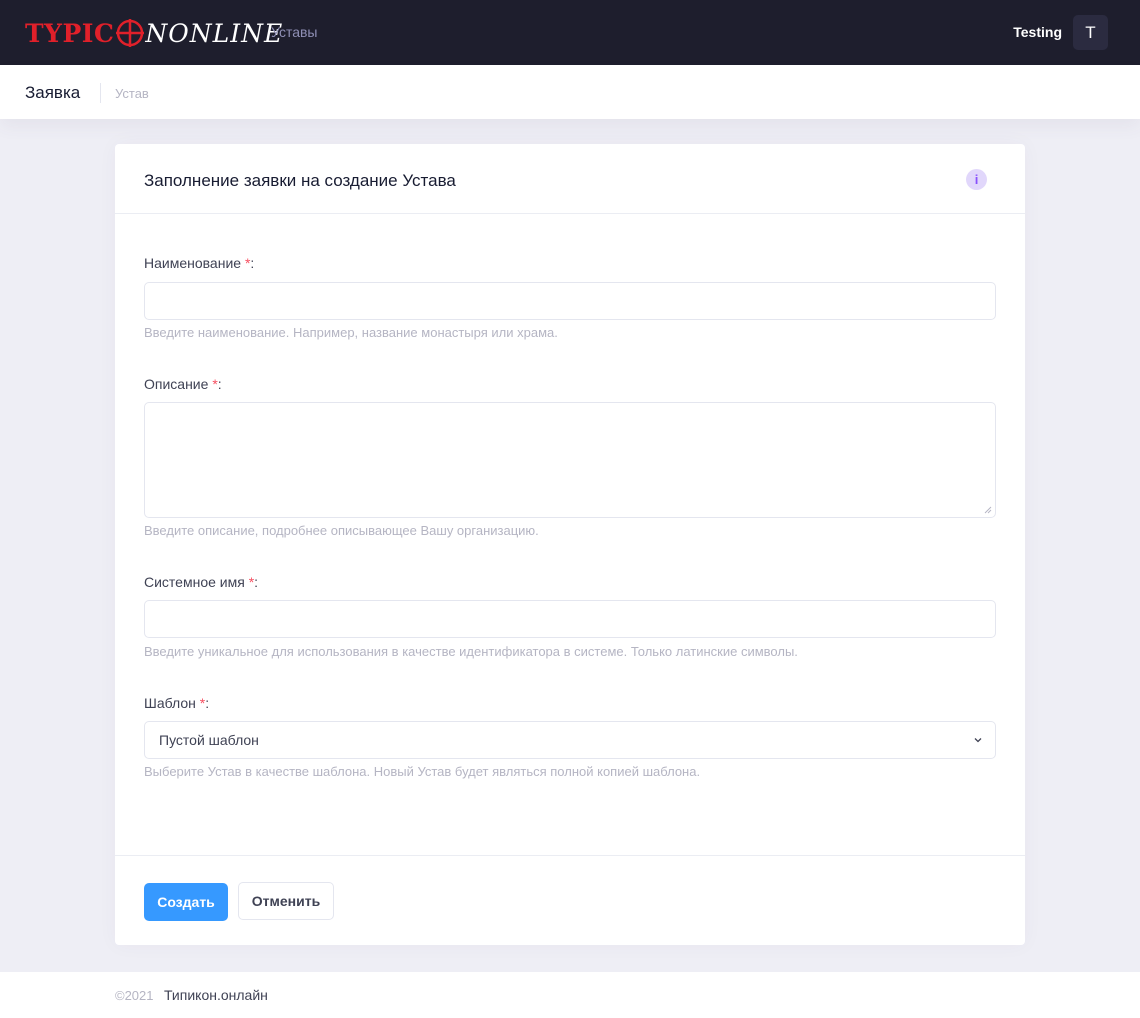 Image resolution: width=1140 pixels, height=1018 pixels. I want to click on site-logo: TYPIC NONLINE, so click(154, 33).